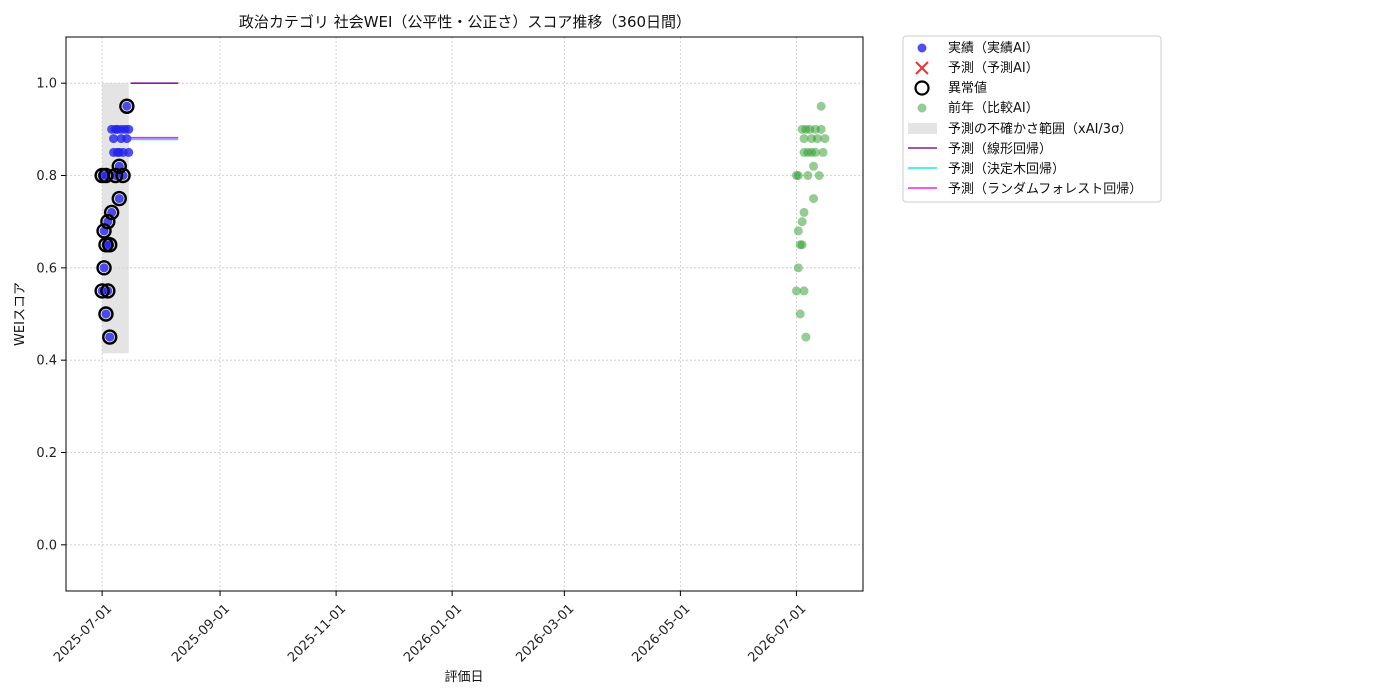  What do you see at coordinates (201, 633) in the screenshot?
I see `x-tick-label: 2025-09-01` at bounding box center [201, 633].